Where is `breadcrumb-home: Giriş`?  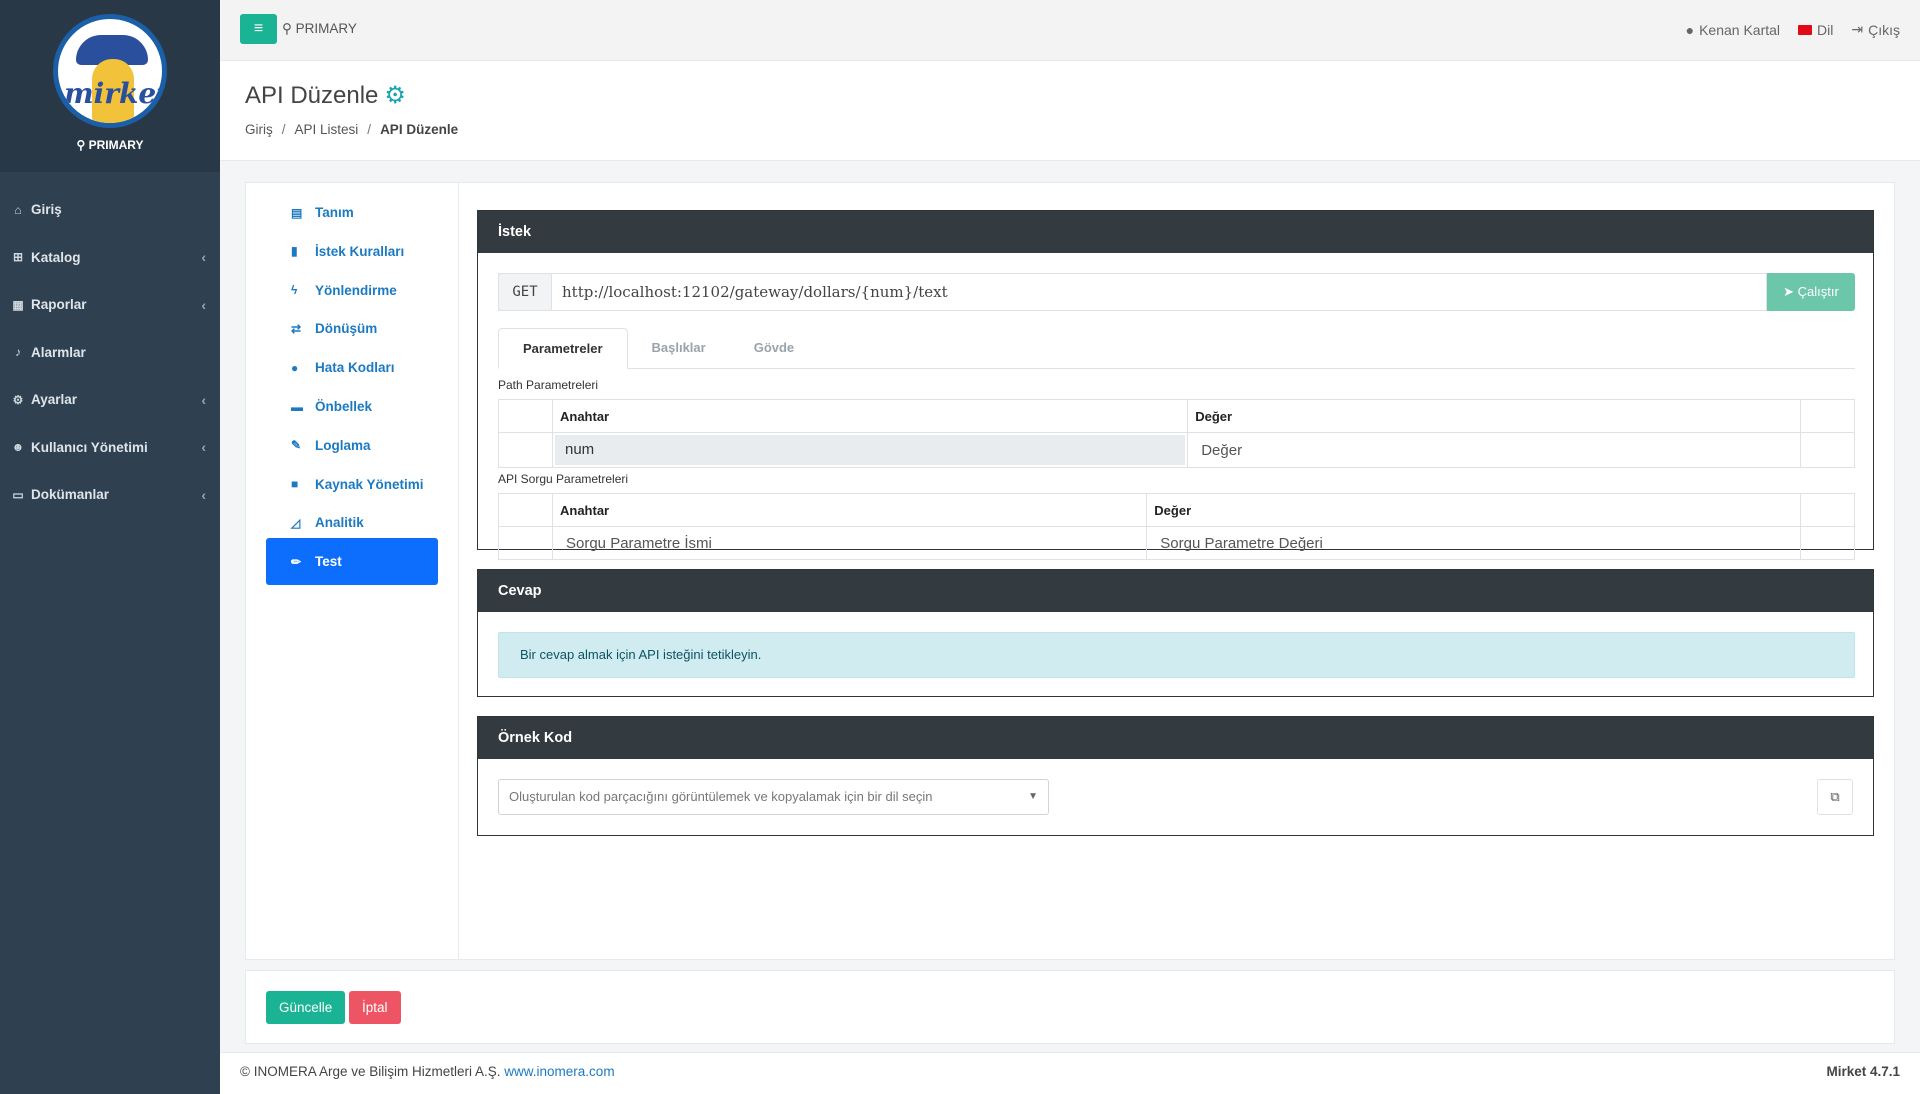
breadcrumb-home: Giriş is located at coordinates (259, 129).